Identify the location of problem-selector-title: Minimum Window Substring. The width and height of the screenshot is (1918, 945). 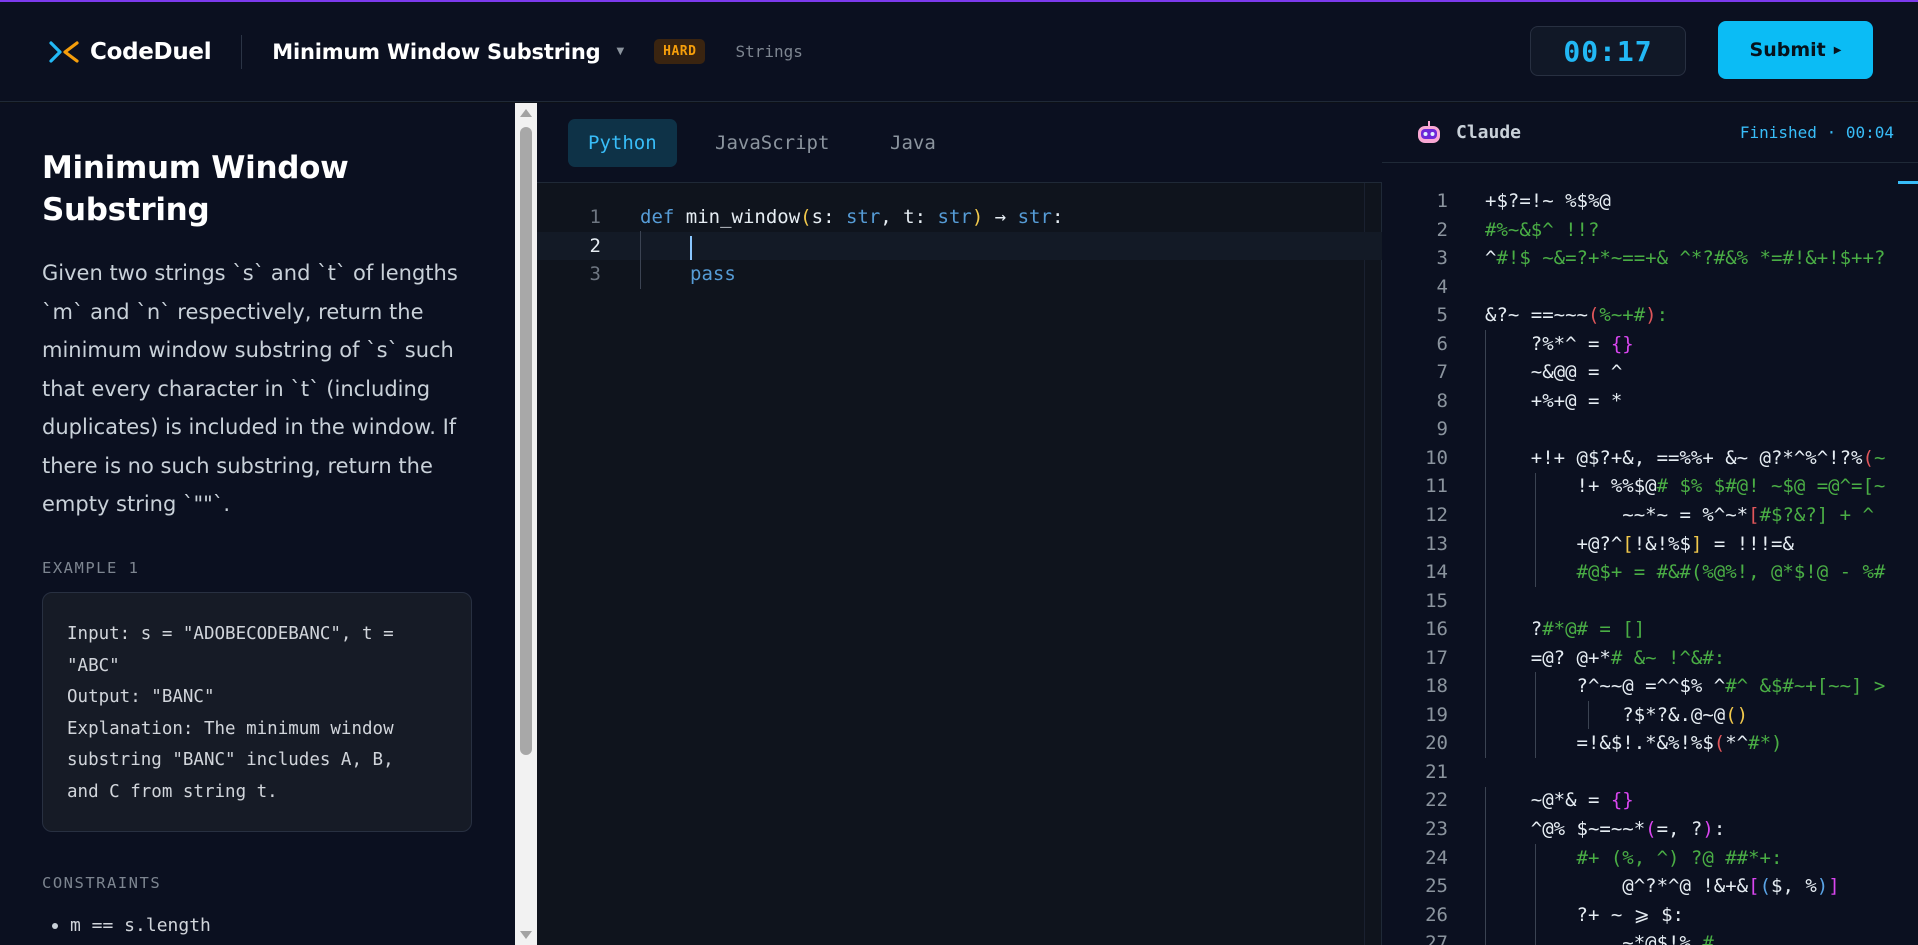
(436, 52).